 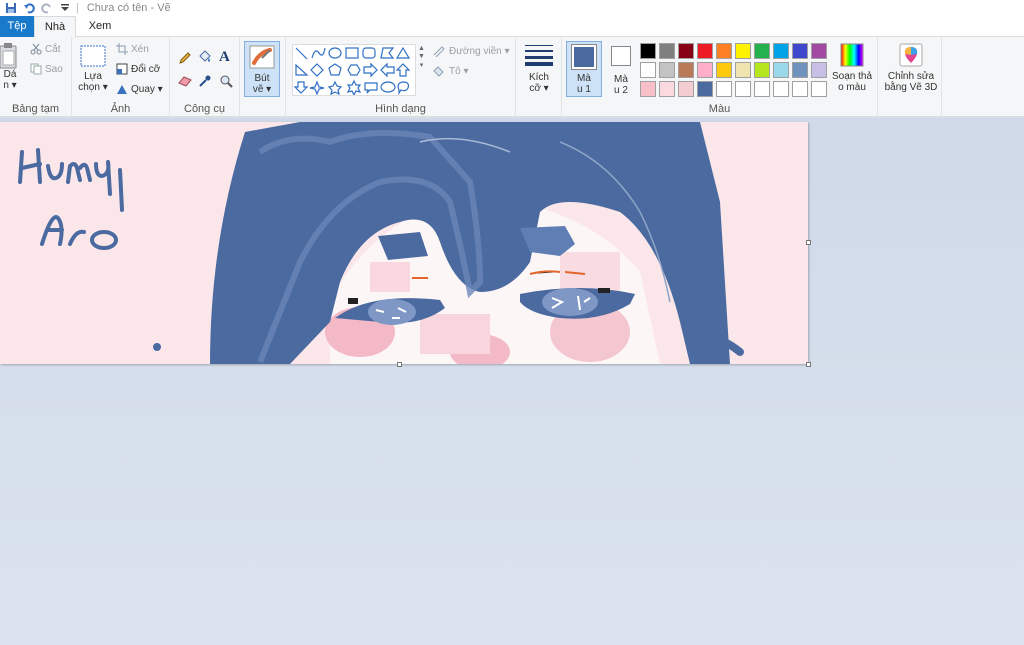 What do you see at coordinates (388, 87) in the screenshot?
I see `oval-callout-shape-icon` at bounding box center [388, 87].